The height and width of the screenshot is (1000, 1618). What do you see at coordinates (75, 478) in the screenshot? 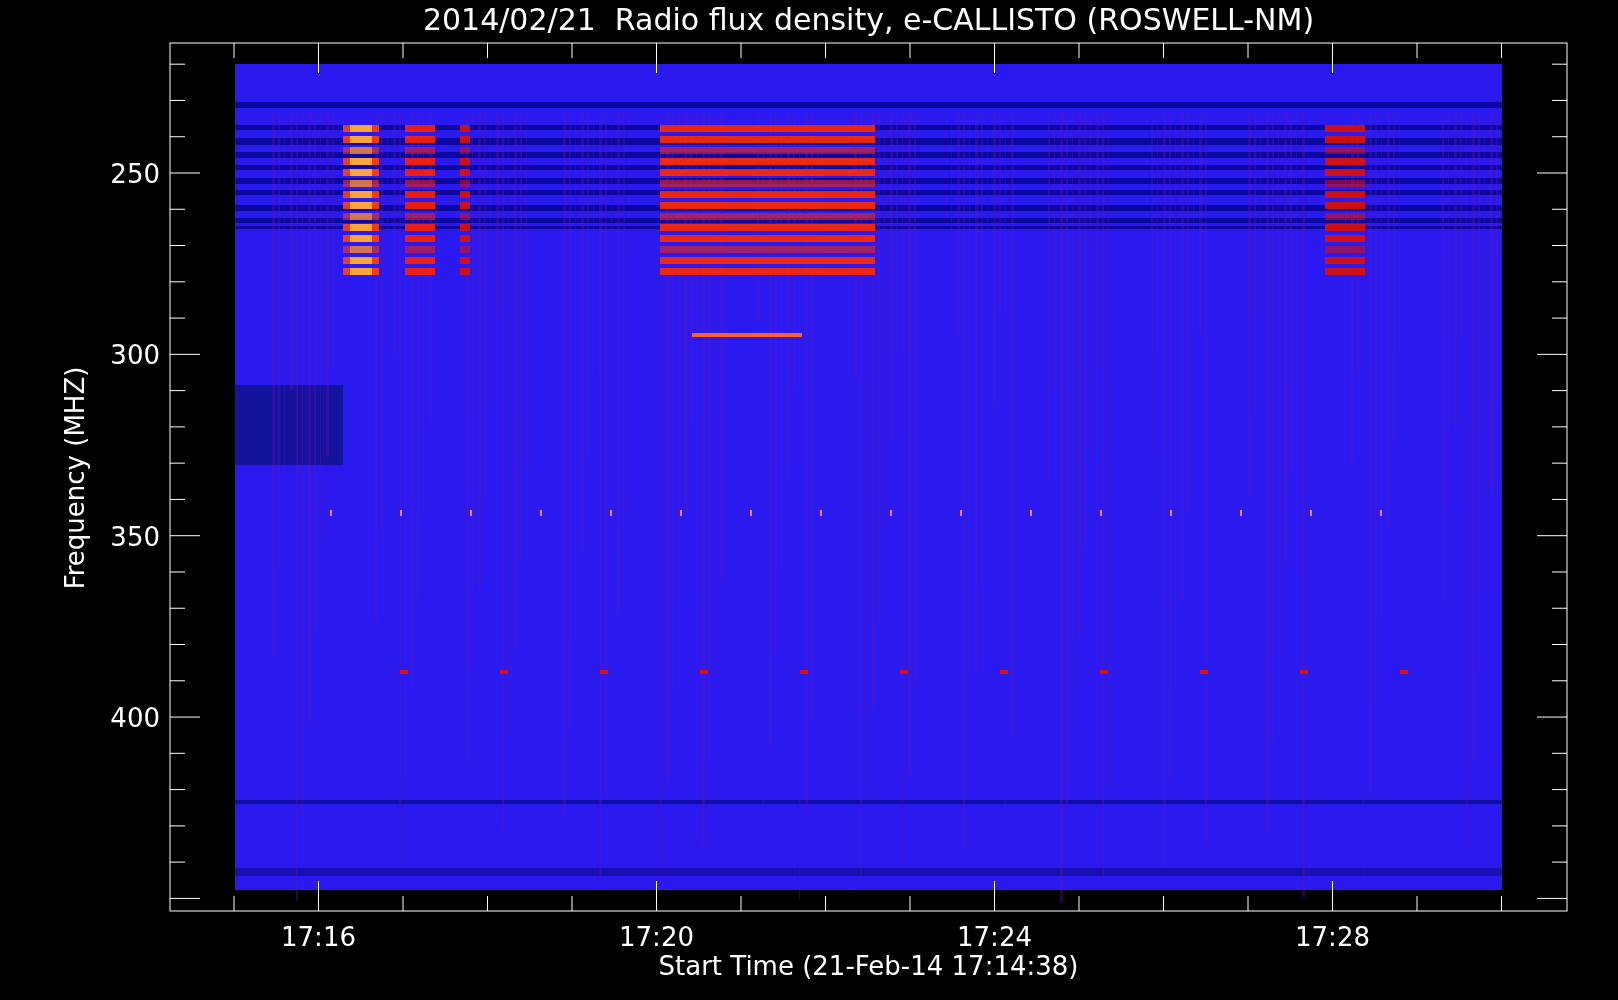
I see `y-axis-label: Frequency (MHZ)` at bounding box center [75, 478].